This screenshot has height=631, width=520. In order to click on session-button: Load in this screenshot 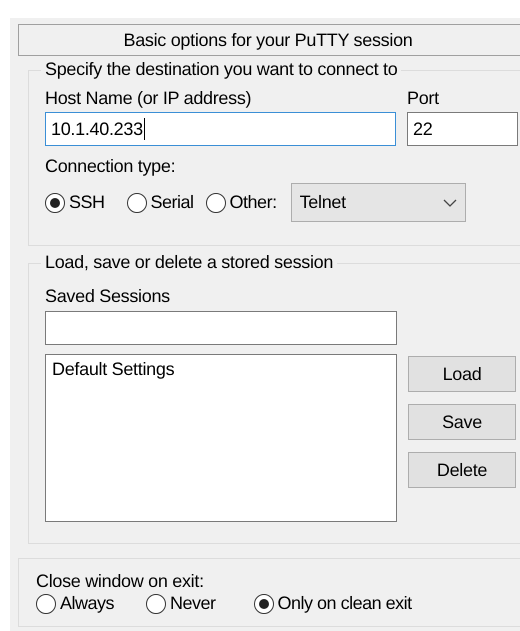, I will do `click(462, 374)`.